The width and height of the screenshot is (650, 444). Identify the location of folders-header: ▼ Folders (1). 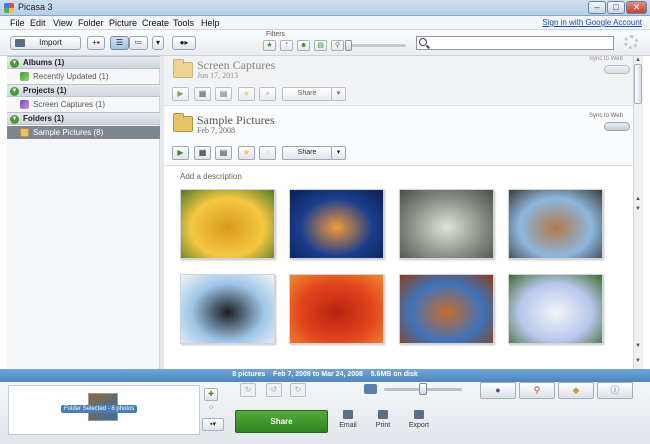
(83, 118).